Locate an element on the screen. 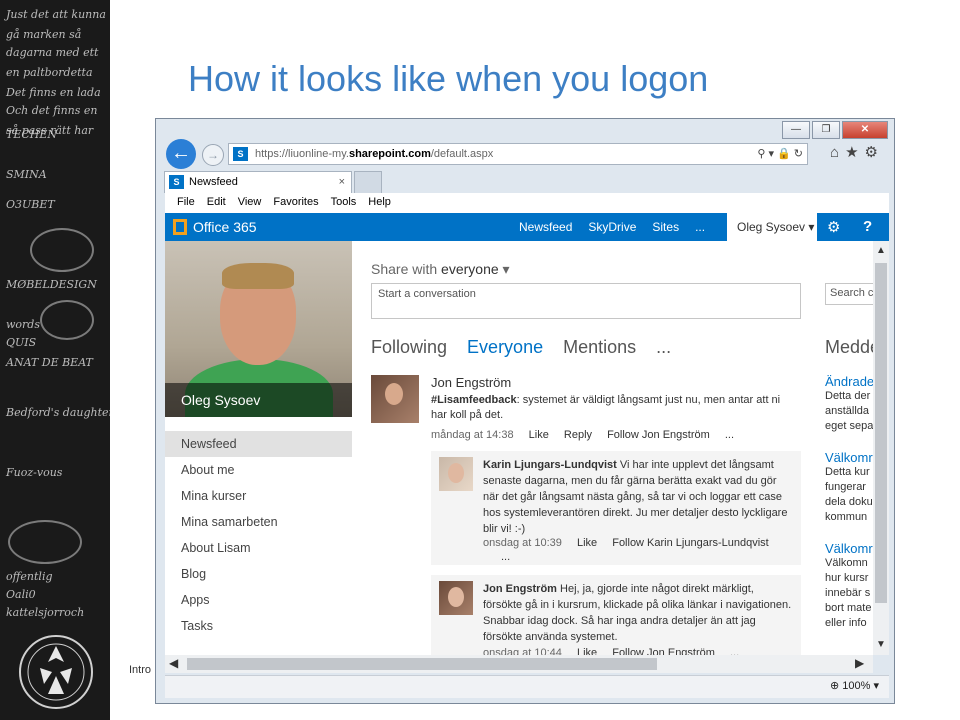  announcement-text: eller info is located at coordinates (846, 623).